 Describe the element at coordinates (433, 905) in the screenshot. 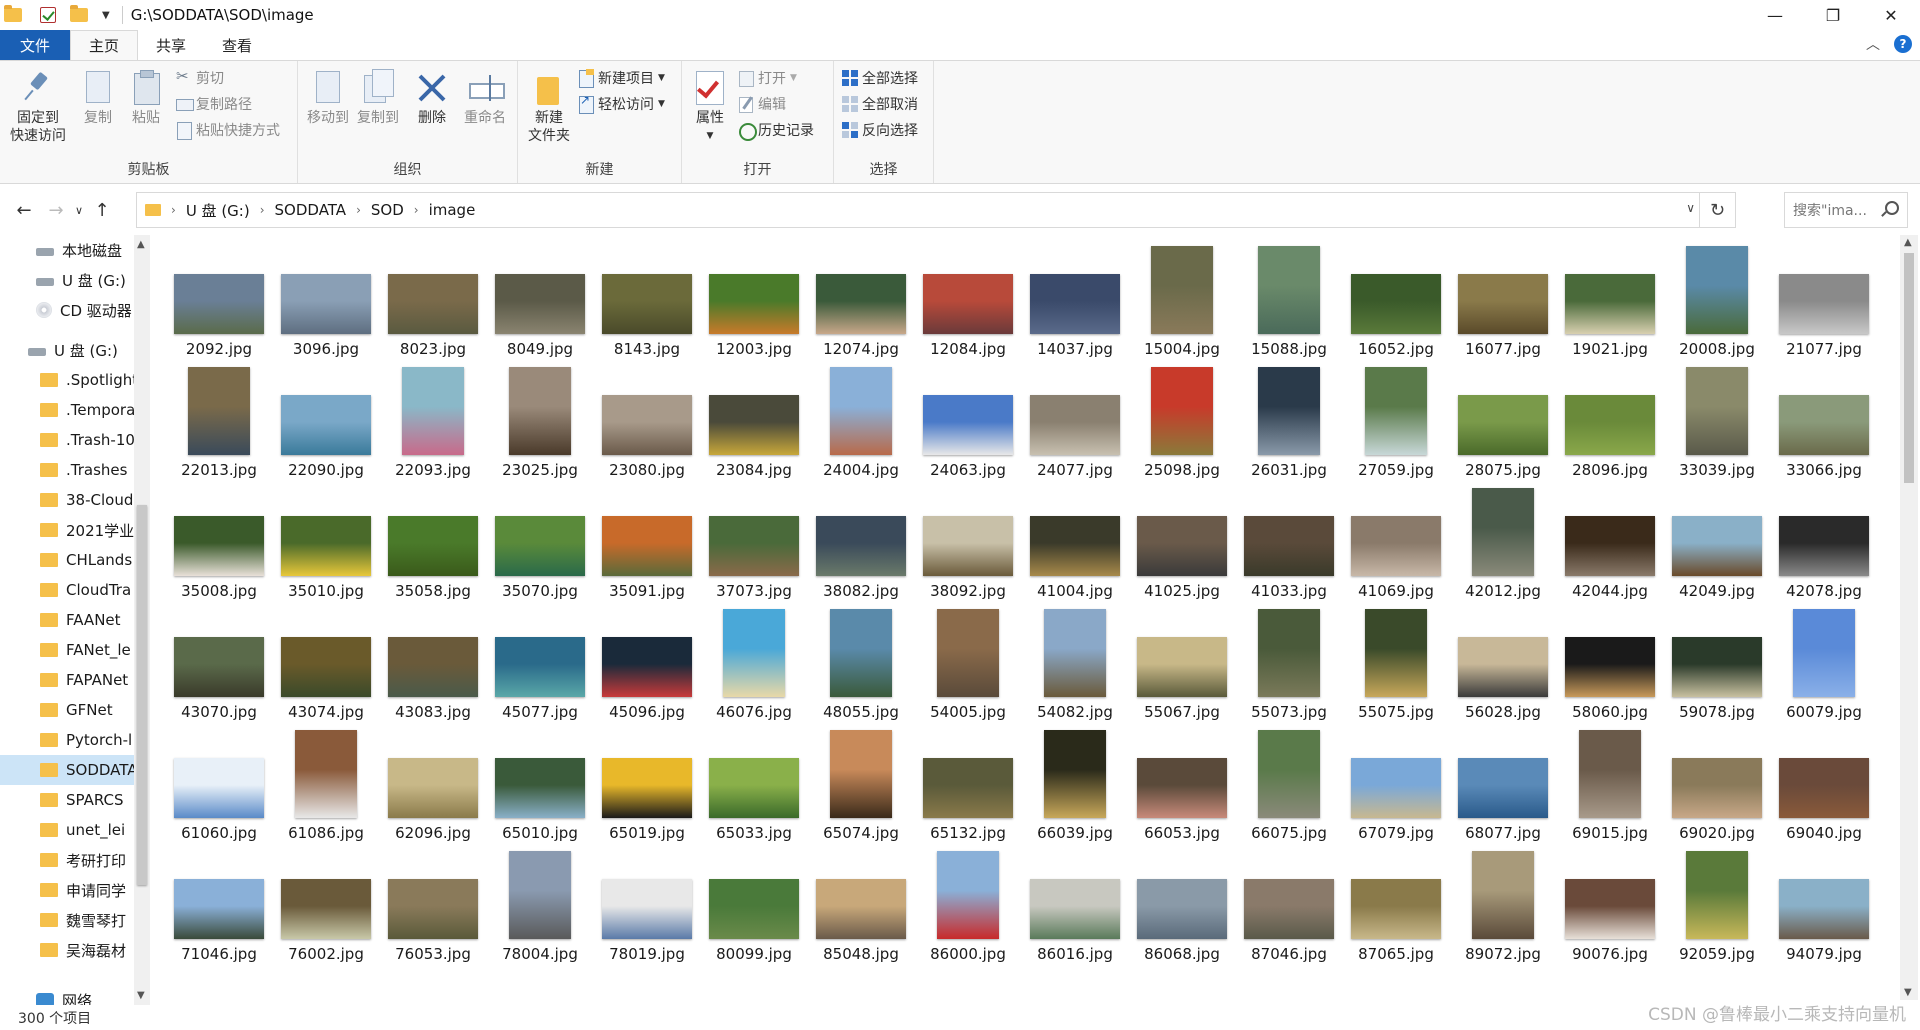

I see `file-item: 76053.jpg` at that location.